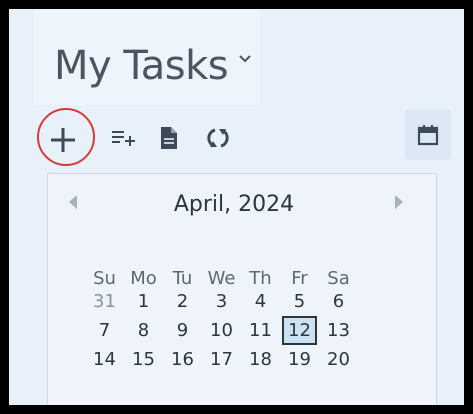 This screenshot has width=473, height=414. What do you see at coordinates (221, 330) in the screenshot?
I see `calendar-day: 10` at bounding box center [221, 330].